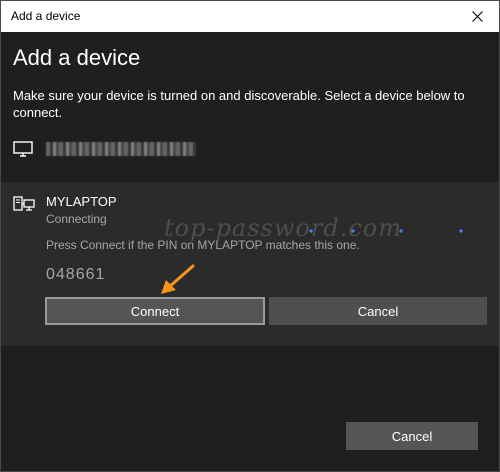 This screenshot has height=472, width=500. What do you see at coordinates (46, 16) in the screenshot?
I see `window-title: Add a device` at bounding box center [46, 16].